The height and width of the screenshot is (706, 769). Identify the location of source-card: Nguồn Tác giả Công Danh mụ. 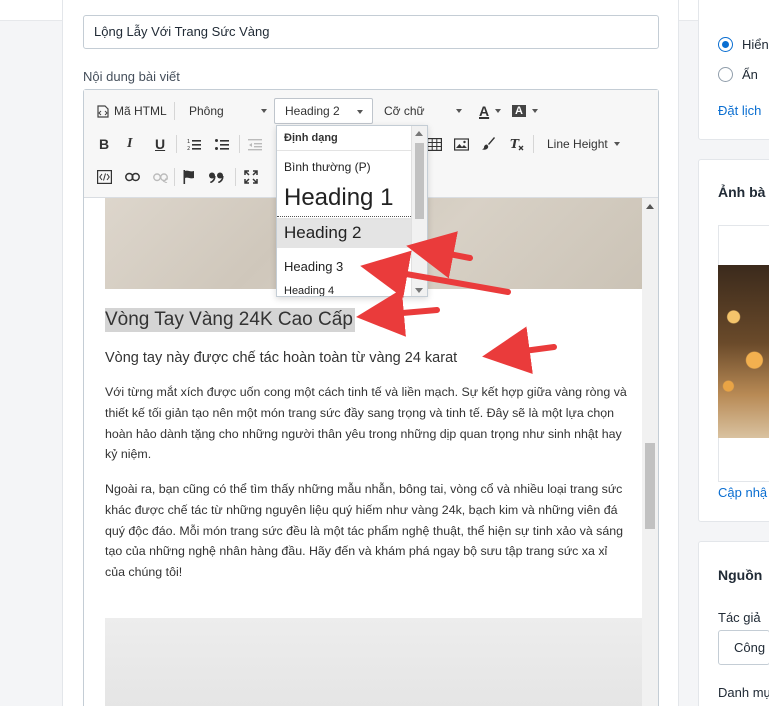
(733, 623).